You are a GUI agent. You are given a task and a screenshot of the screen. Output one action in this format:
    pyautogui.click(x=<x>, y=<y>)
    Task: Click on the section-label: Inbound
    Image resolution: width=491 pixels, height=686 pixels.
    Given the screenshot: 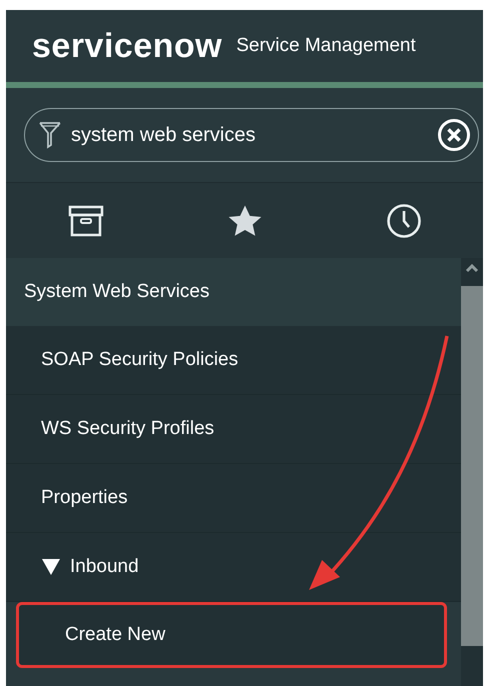 What is the action you would take?
    pyautogui.click(x=104, y=566)
    